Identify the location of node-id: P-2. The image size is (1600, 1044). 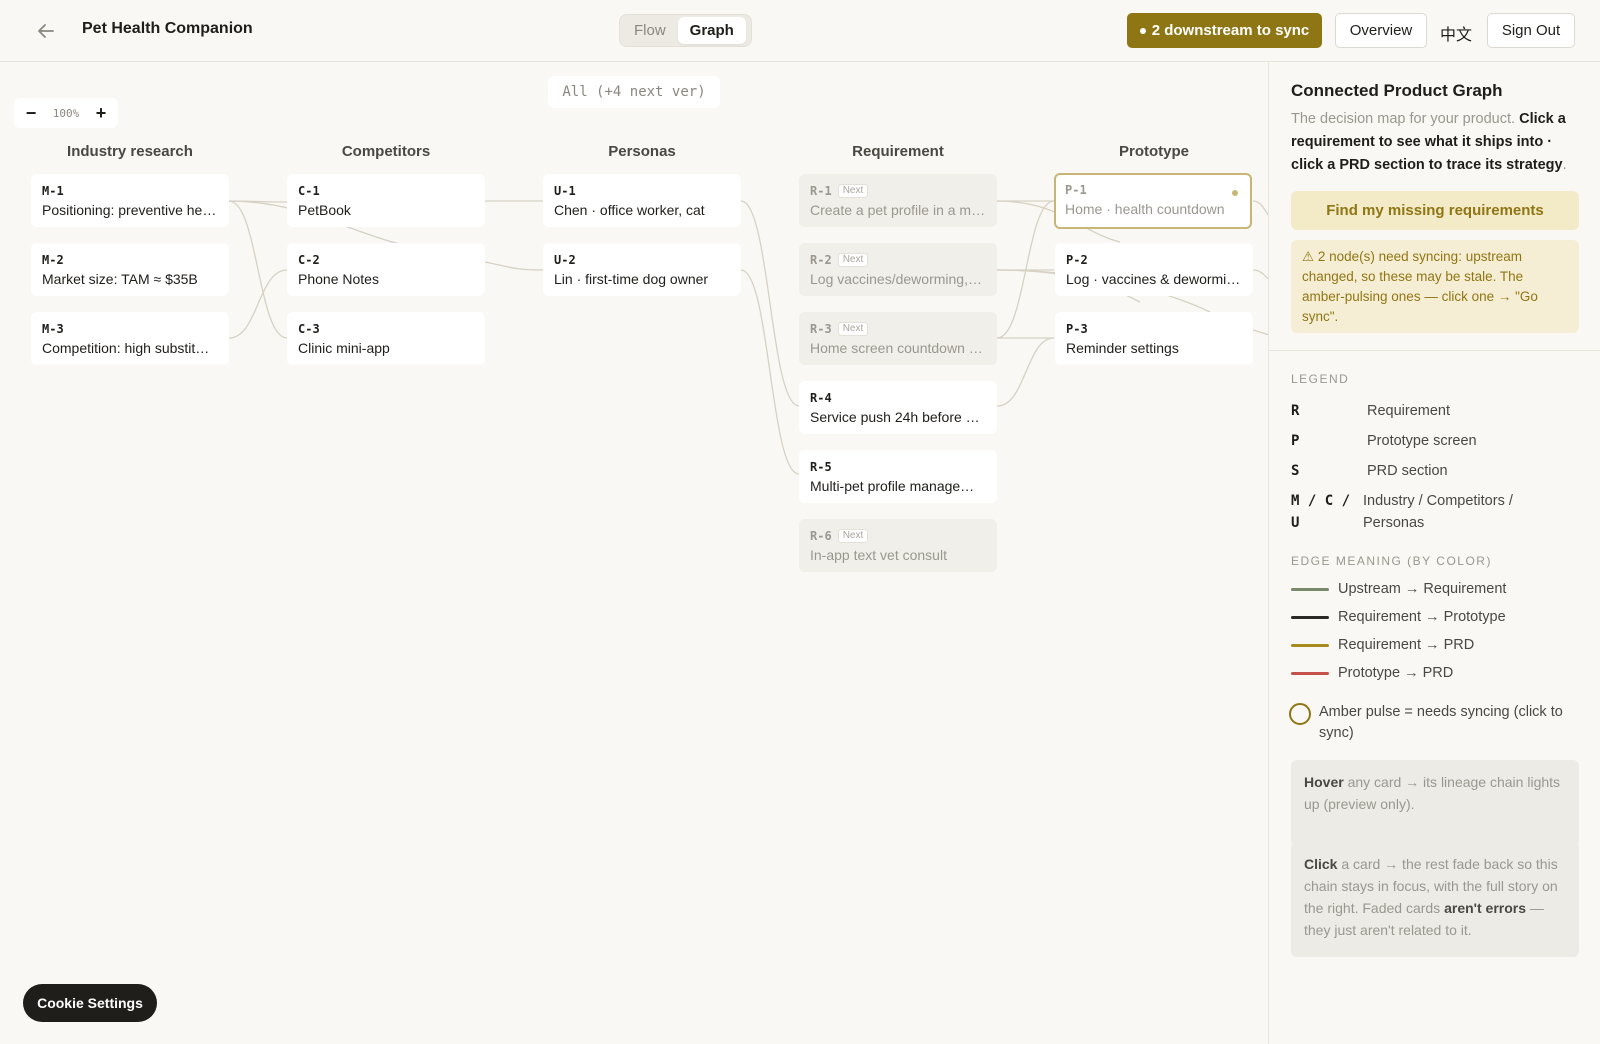
(1077, 259).